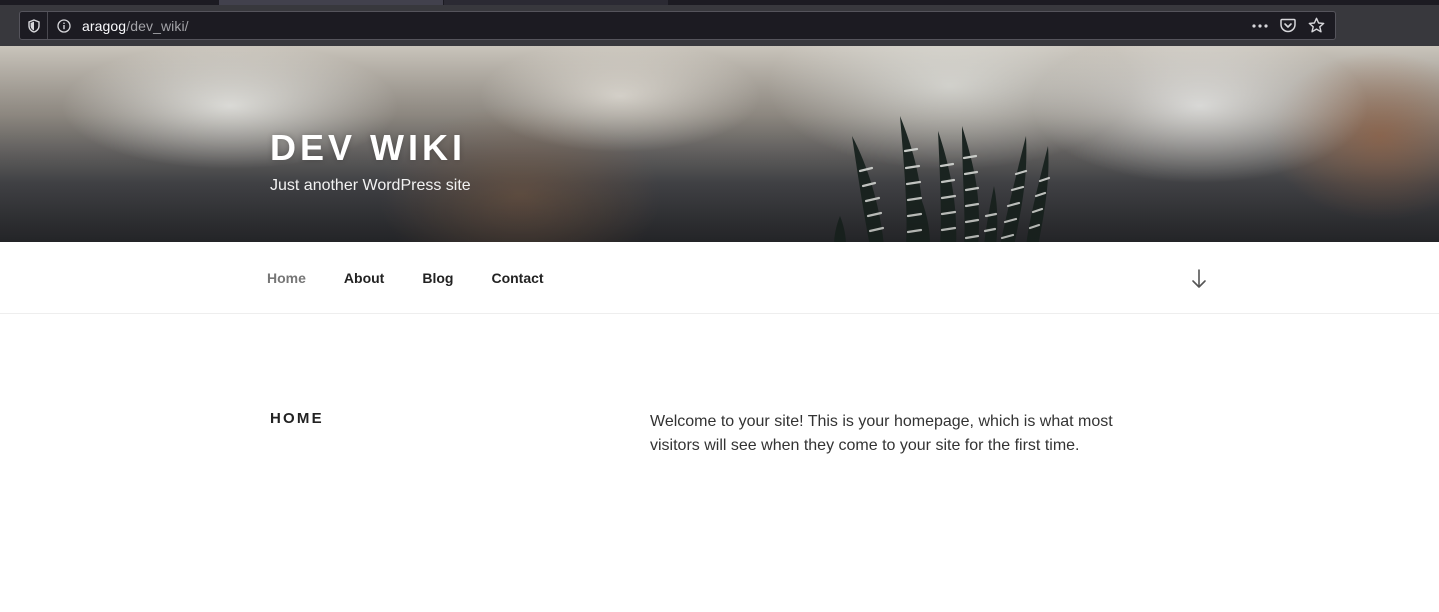 This screenshot has width=1439, height=612. What do you see at coordinates (104, 25) in the screenshot?
I see `url-host: aragog` at bounding box center [104, 25].